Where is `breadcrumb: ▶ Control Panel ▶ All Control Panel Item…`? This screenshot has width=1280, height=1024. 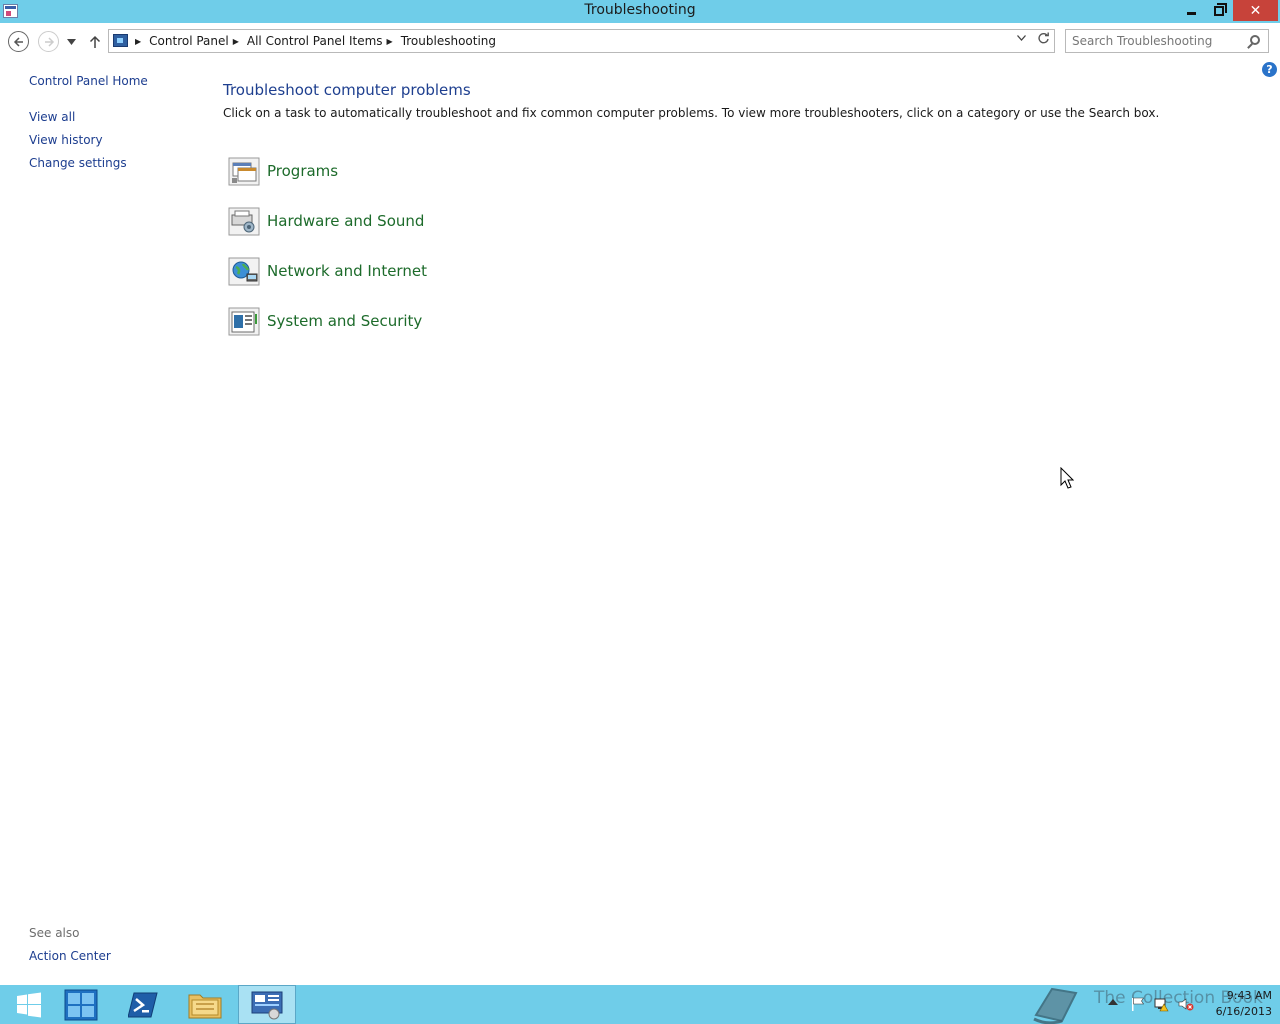 breadcrumb: ▶ Control Panel ▶ All Control Panel Item… is located at coordinates (314, 41).